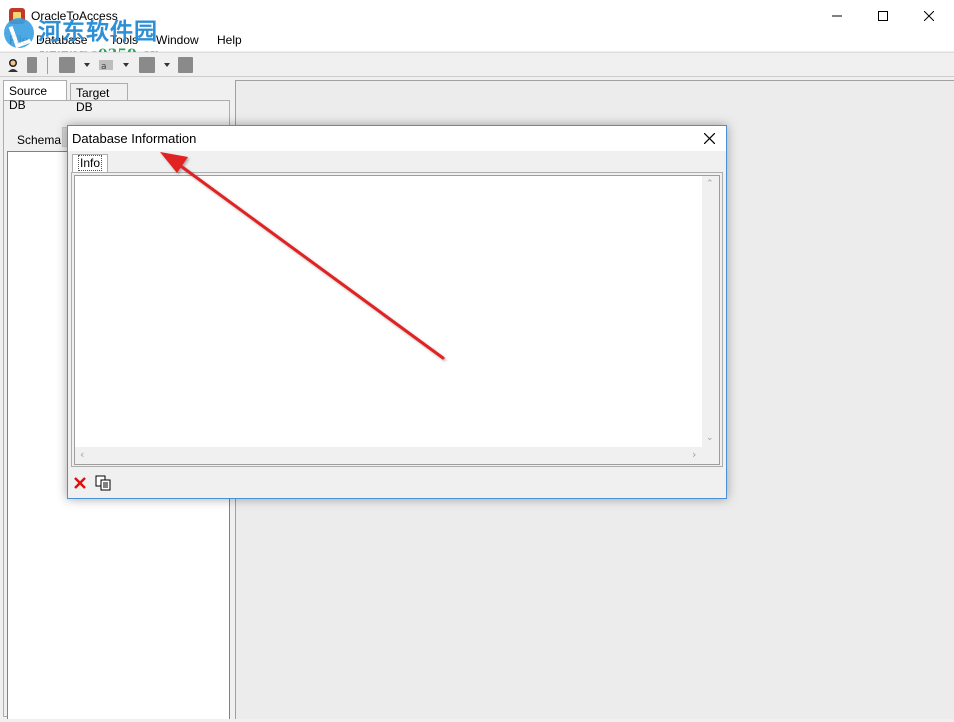 This screenshot has height=722, width=954. Describe the element at coordinates (710, 311) in the screenshot. I see `vertical-scrollbar: ⌃ ⌄` at that location.